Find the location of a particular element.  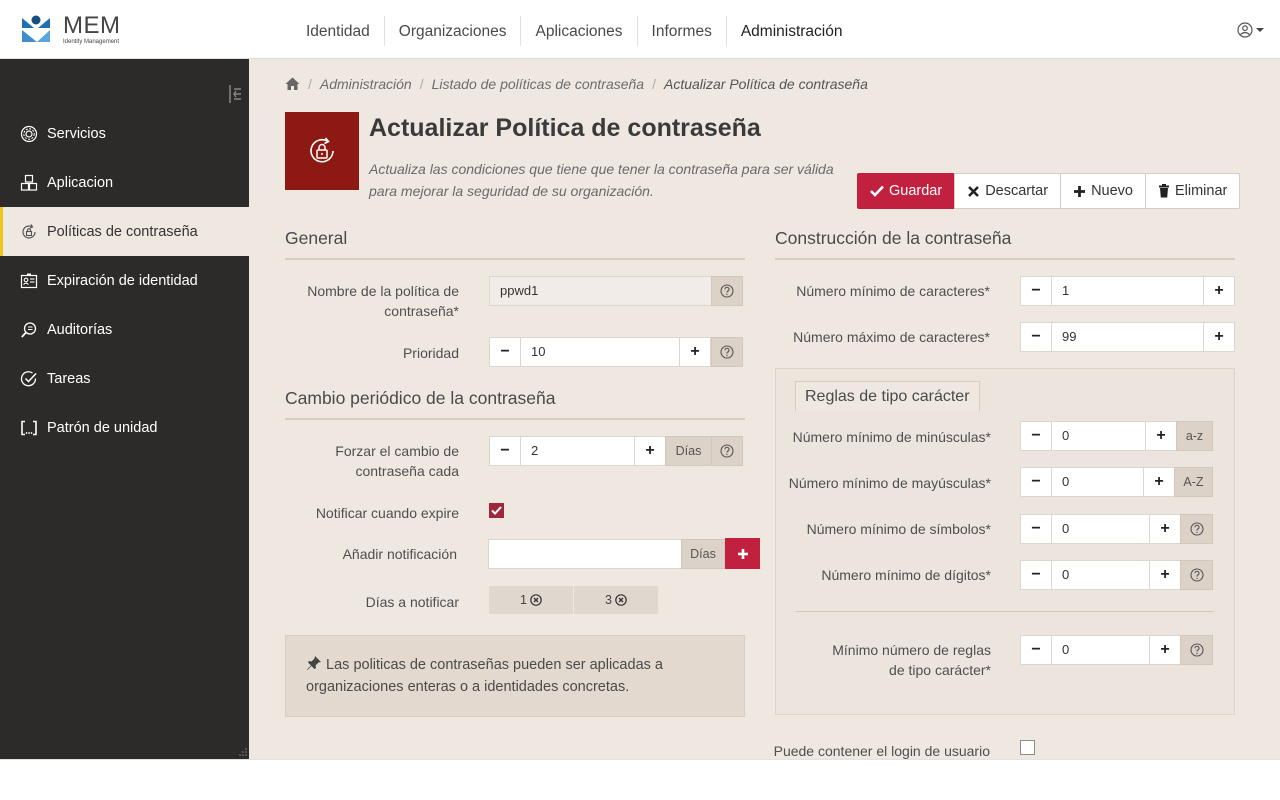

sidebar-item-patron: Patrón de unidad is located at coordinates (124, 427).